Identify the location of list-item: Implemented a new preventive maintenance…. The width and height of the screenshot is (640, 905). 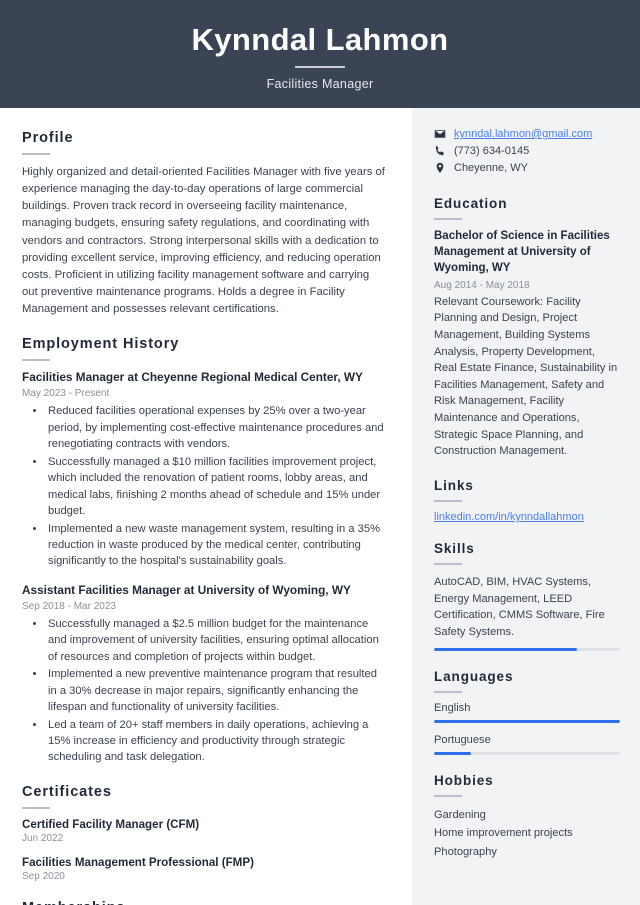
(217, 690).